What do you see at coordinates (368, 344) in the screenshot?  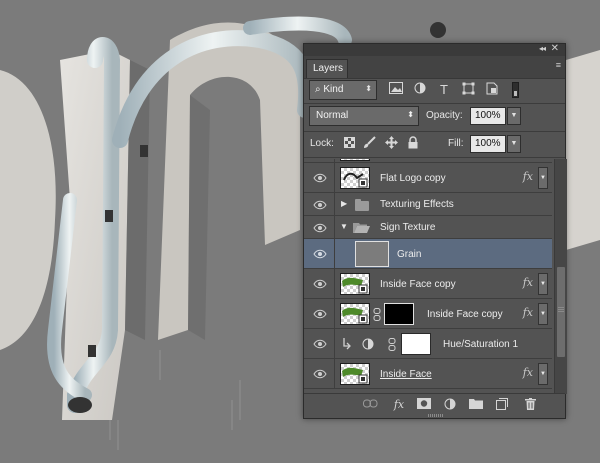 I see `adjustment-layer-icon` at bounding box center [368, 344].